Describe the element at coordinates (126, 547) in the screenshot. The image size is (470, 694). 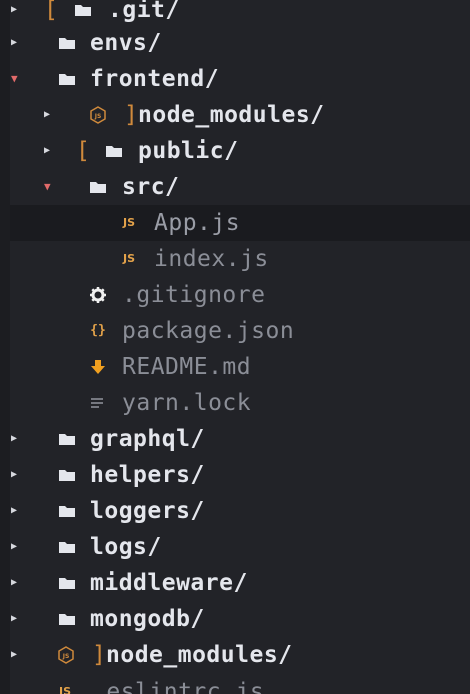
I see `folder-name: logs/` at that location.